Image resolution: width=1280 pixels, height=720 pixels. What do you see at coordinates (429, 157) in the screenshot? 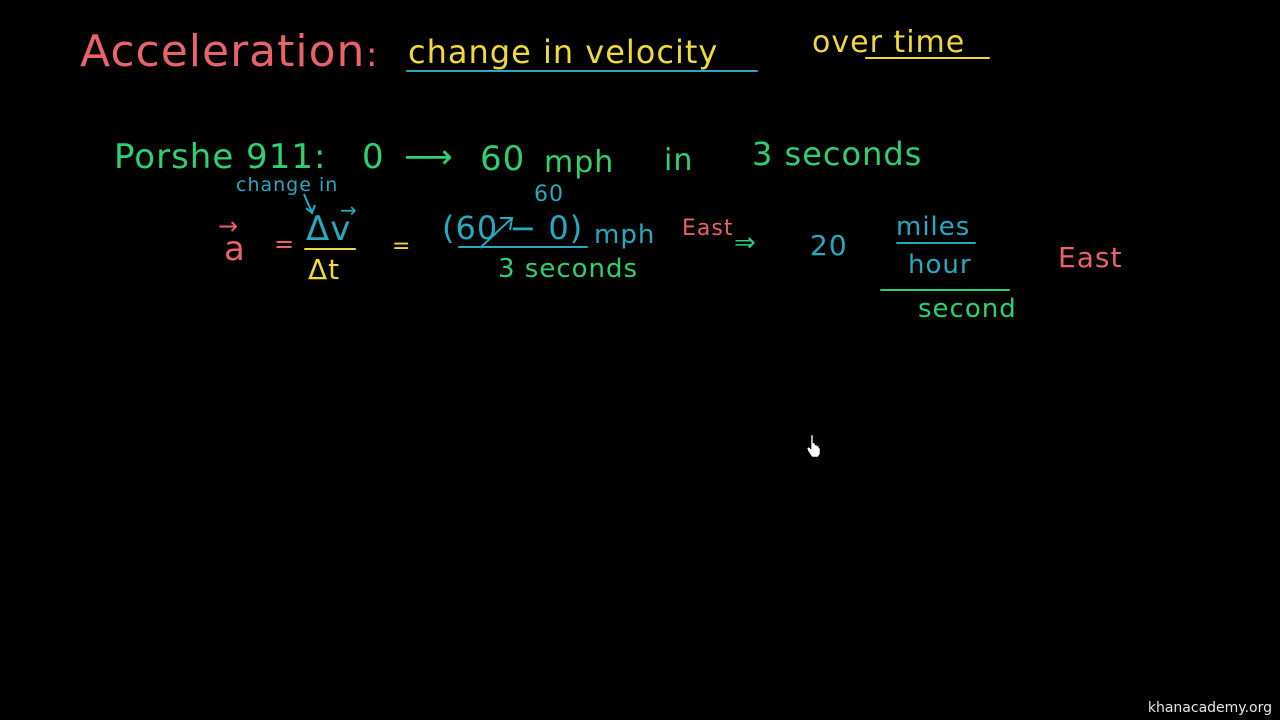
I see `example-arrow: ⟶` at bounding box center [429, 157].